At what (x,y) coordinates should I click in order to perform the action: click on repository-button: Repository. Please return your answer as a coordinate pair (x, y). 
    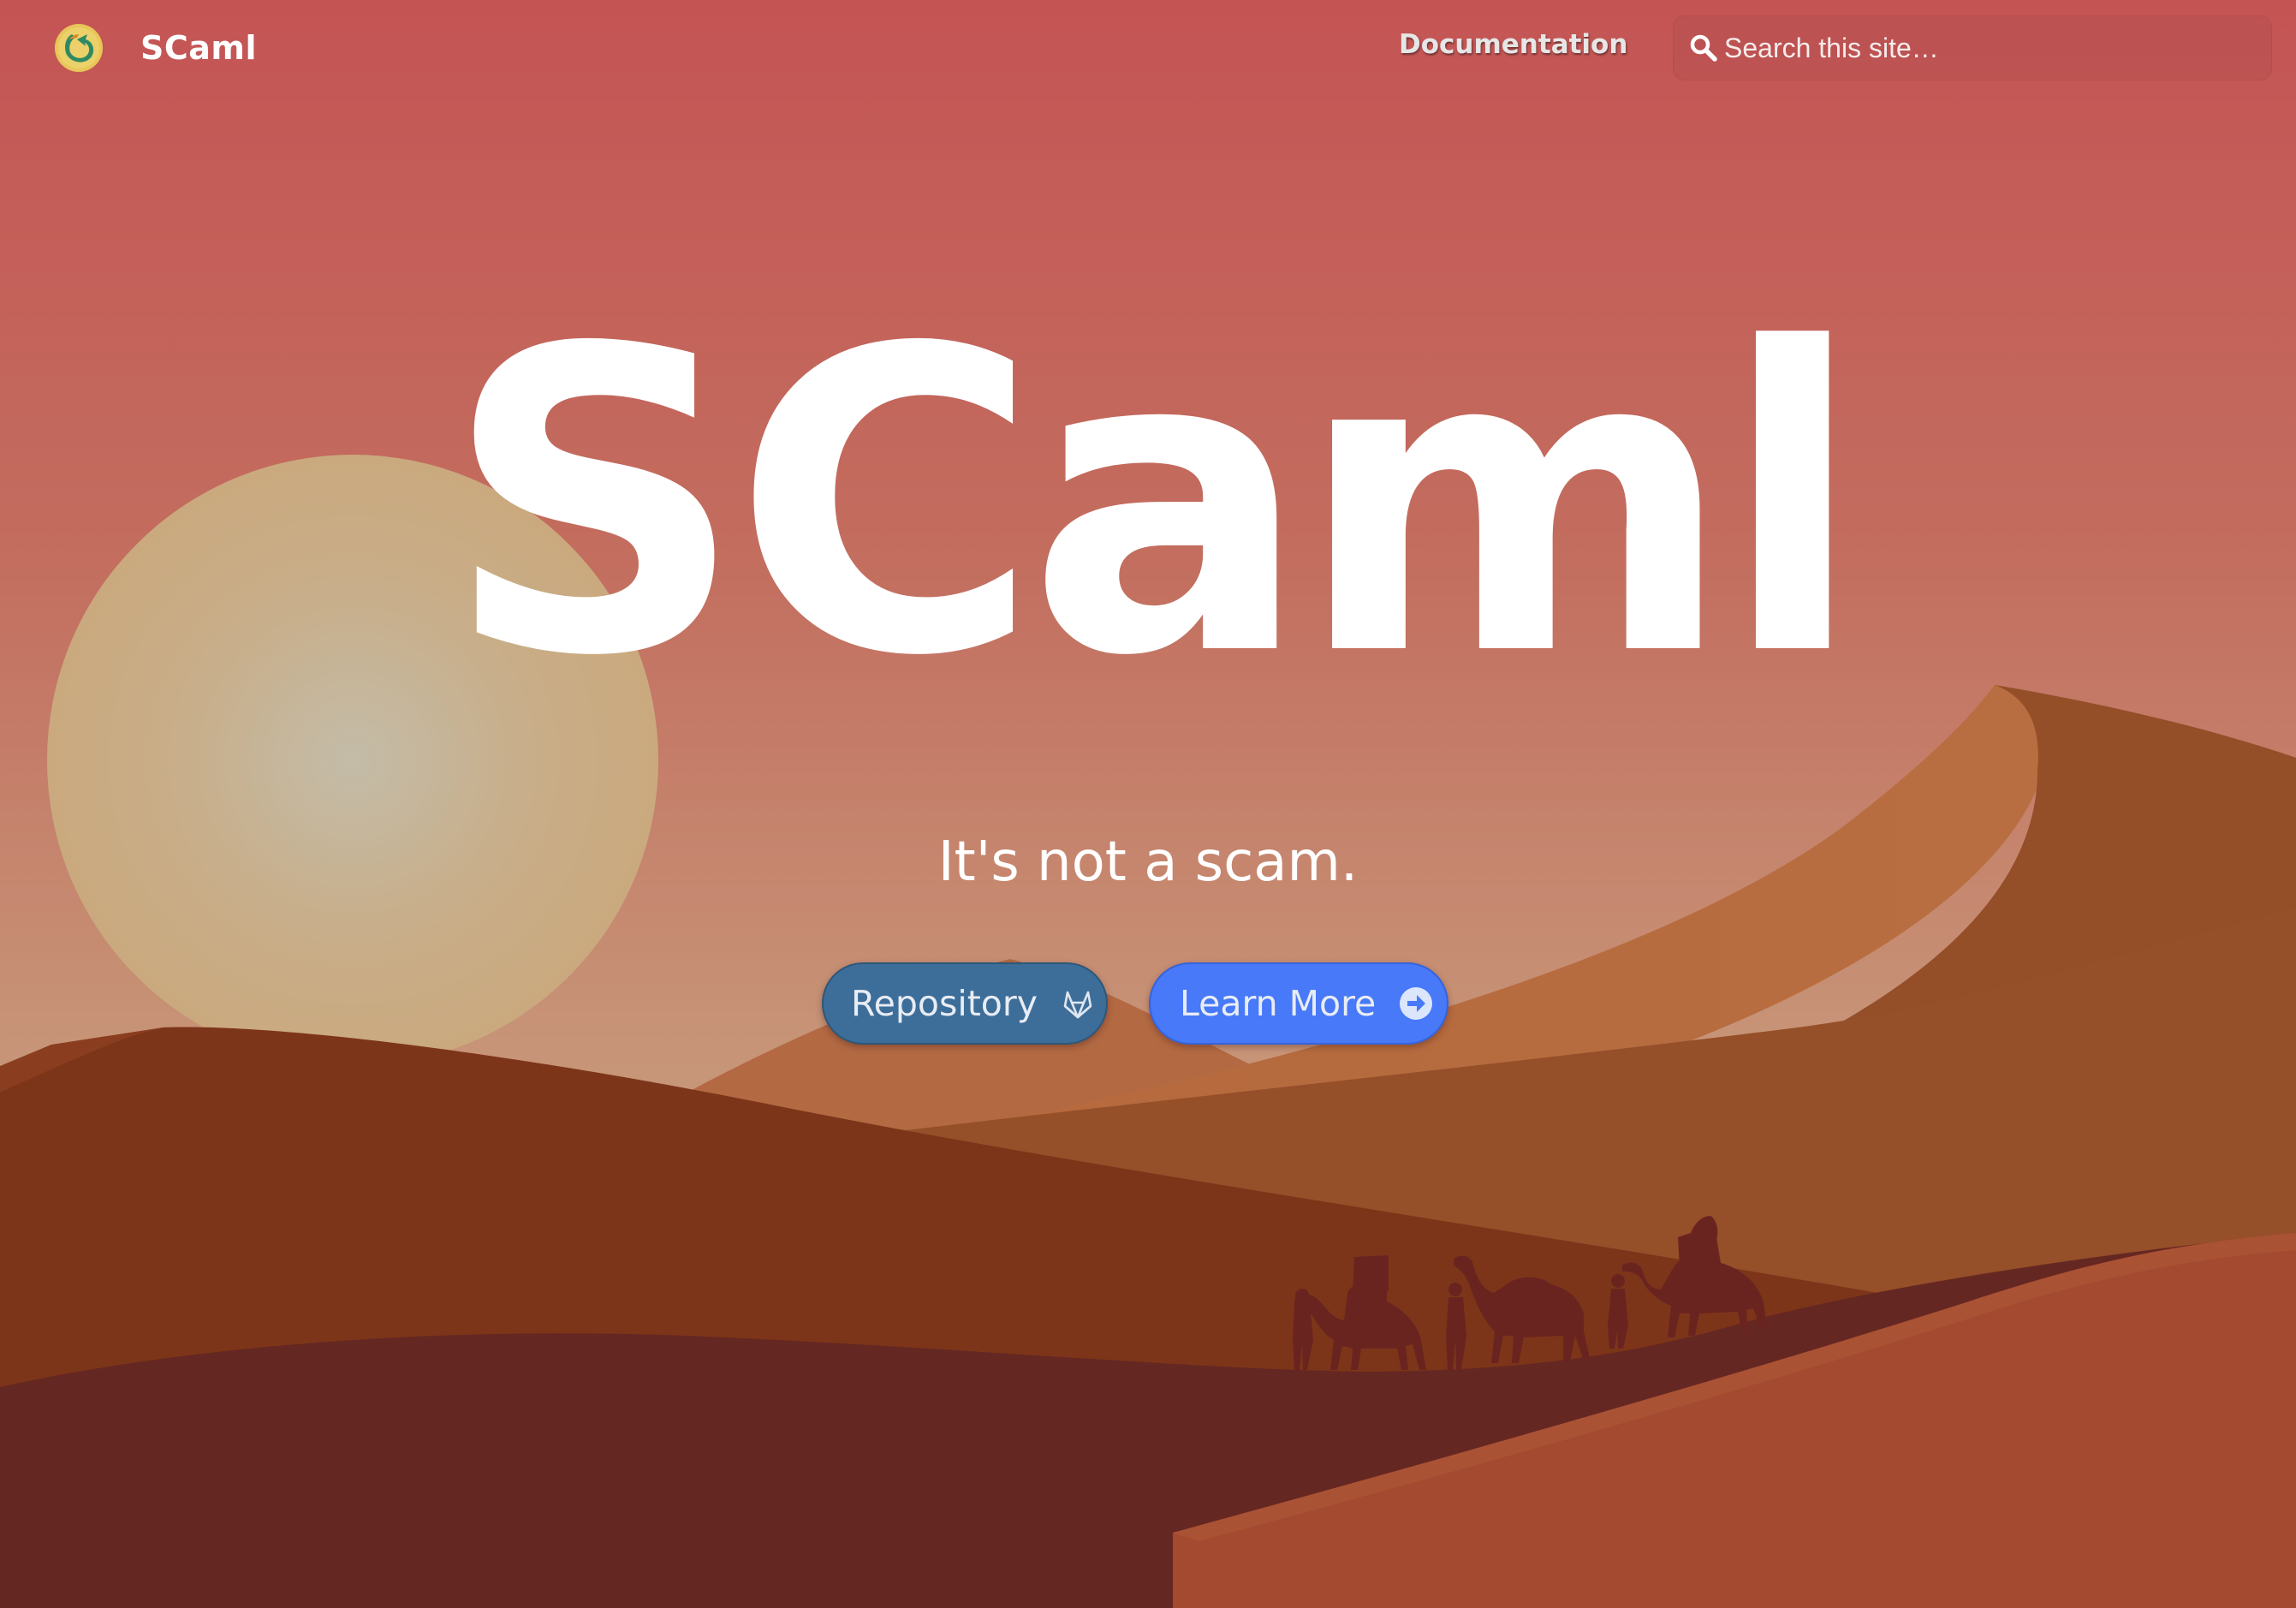
    Looking at the image, I should click on (965, 1003).